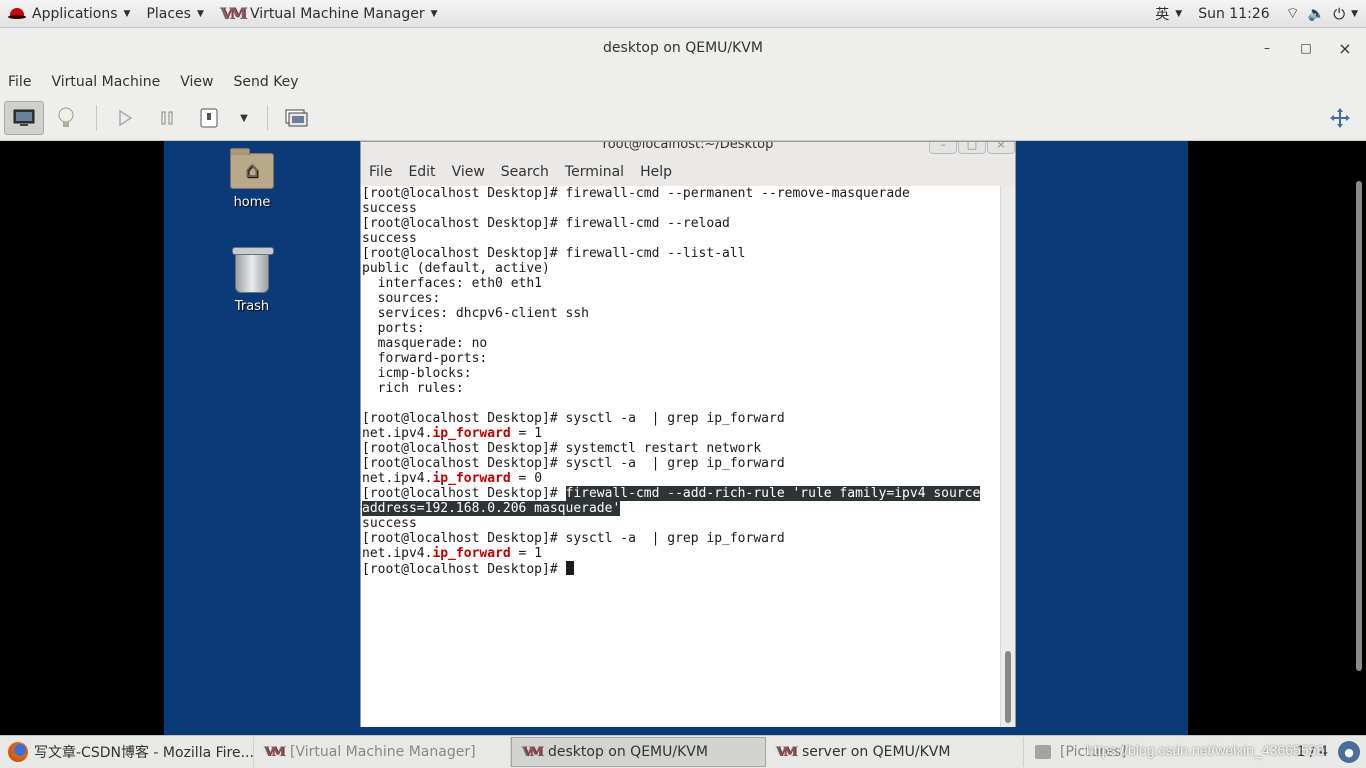  What do you see at coordinates (525, 172) in the screenshot?
I see `terminal-menu-search: Search` at bounding box center [525, 172].